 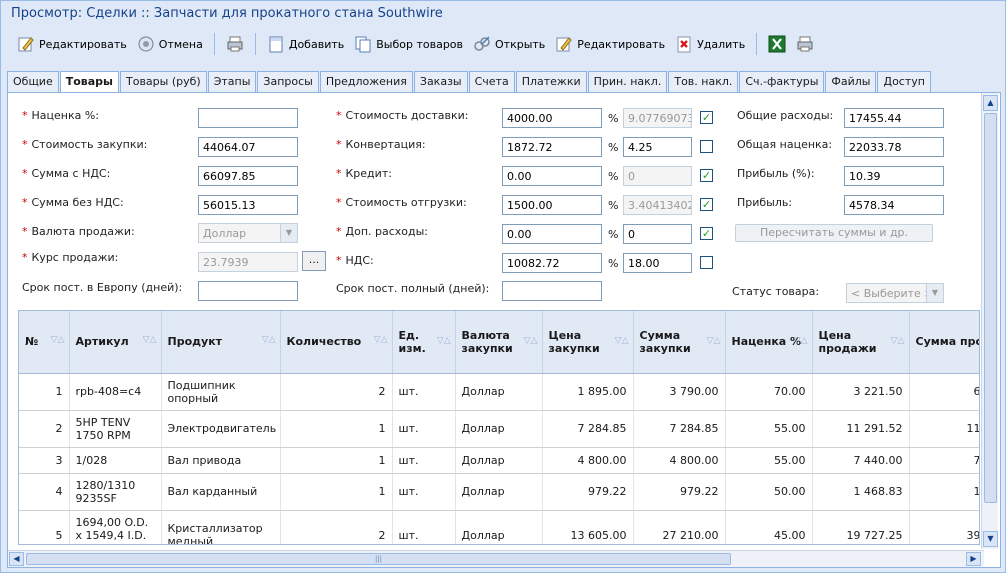 What do you see at coordinates (703, 81) in the screenshot?
I see `tab-goods-waybills: Тов. накл.` at bounding box center [703, 81].